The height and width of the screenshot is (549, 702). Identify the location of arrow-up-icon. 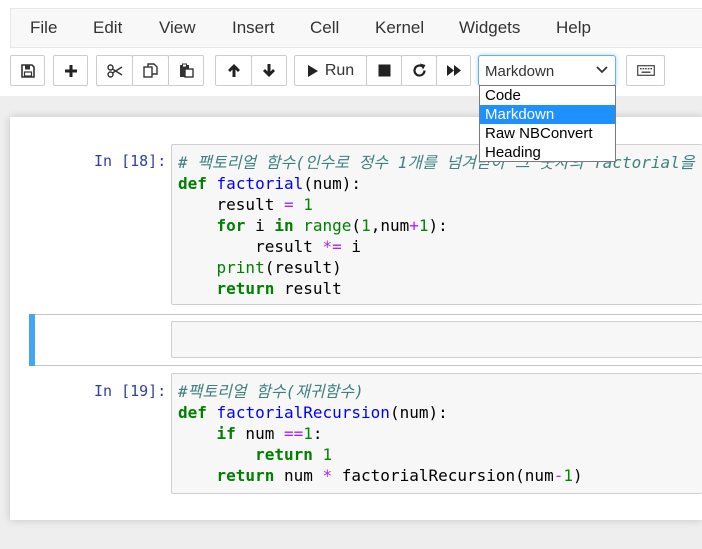
(233, 70).